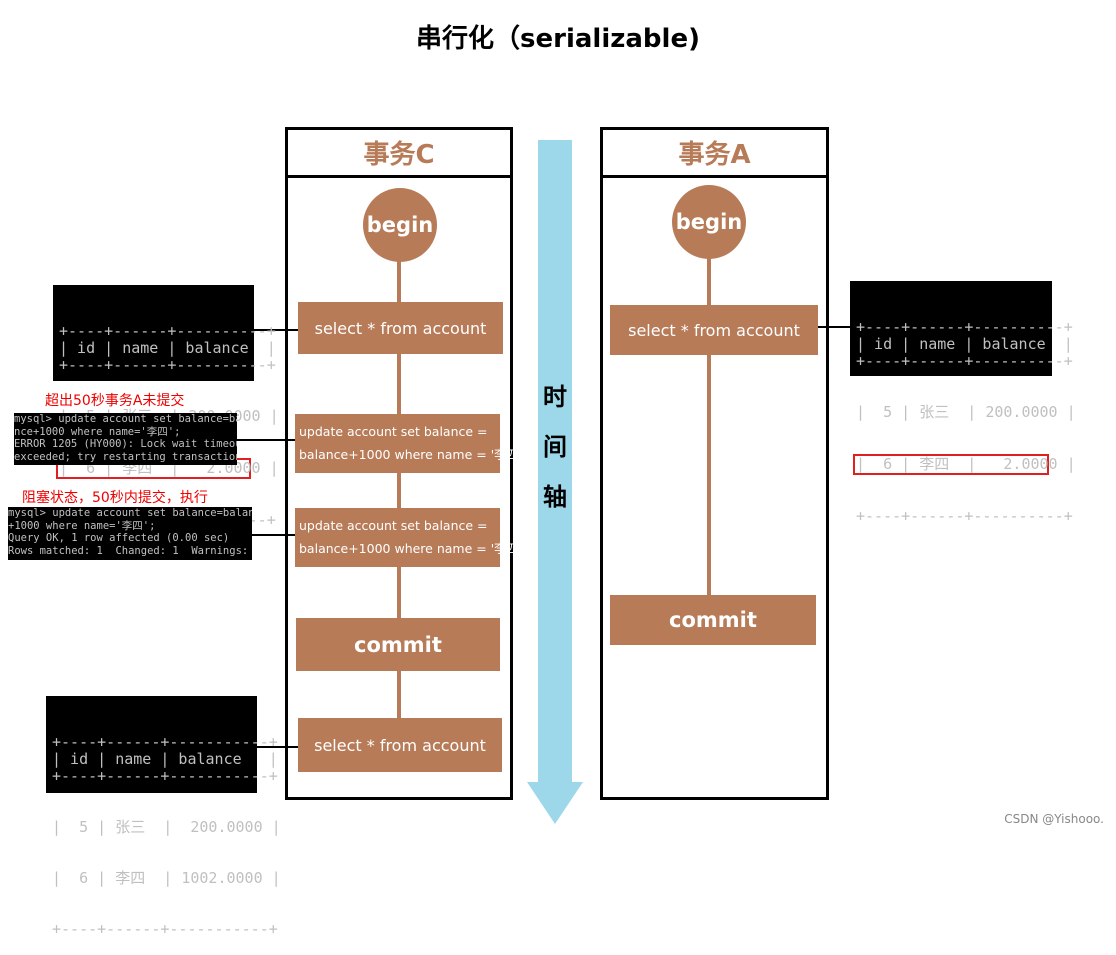 This screenshot has height=955, width=1116. What do you see at coordinates (558, 39) in the screenshot?
I see `page-title: 串行化（serializable)` at bounding box center [558, 39].